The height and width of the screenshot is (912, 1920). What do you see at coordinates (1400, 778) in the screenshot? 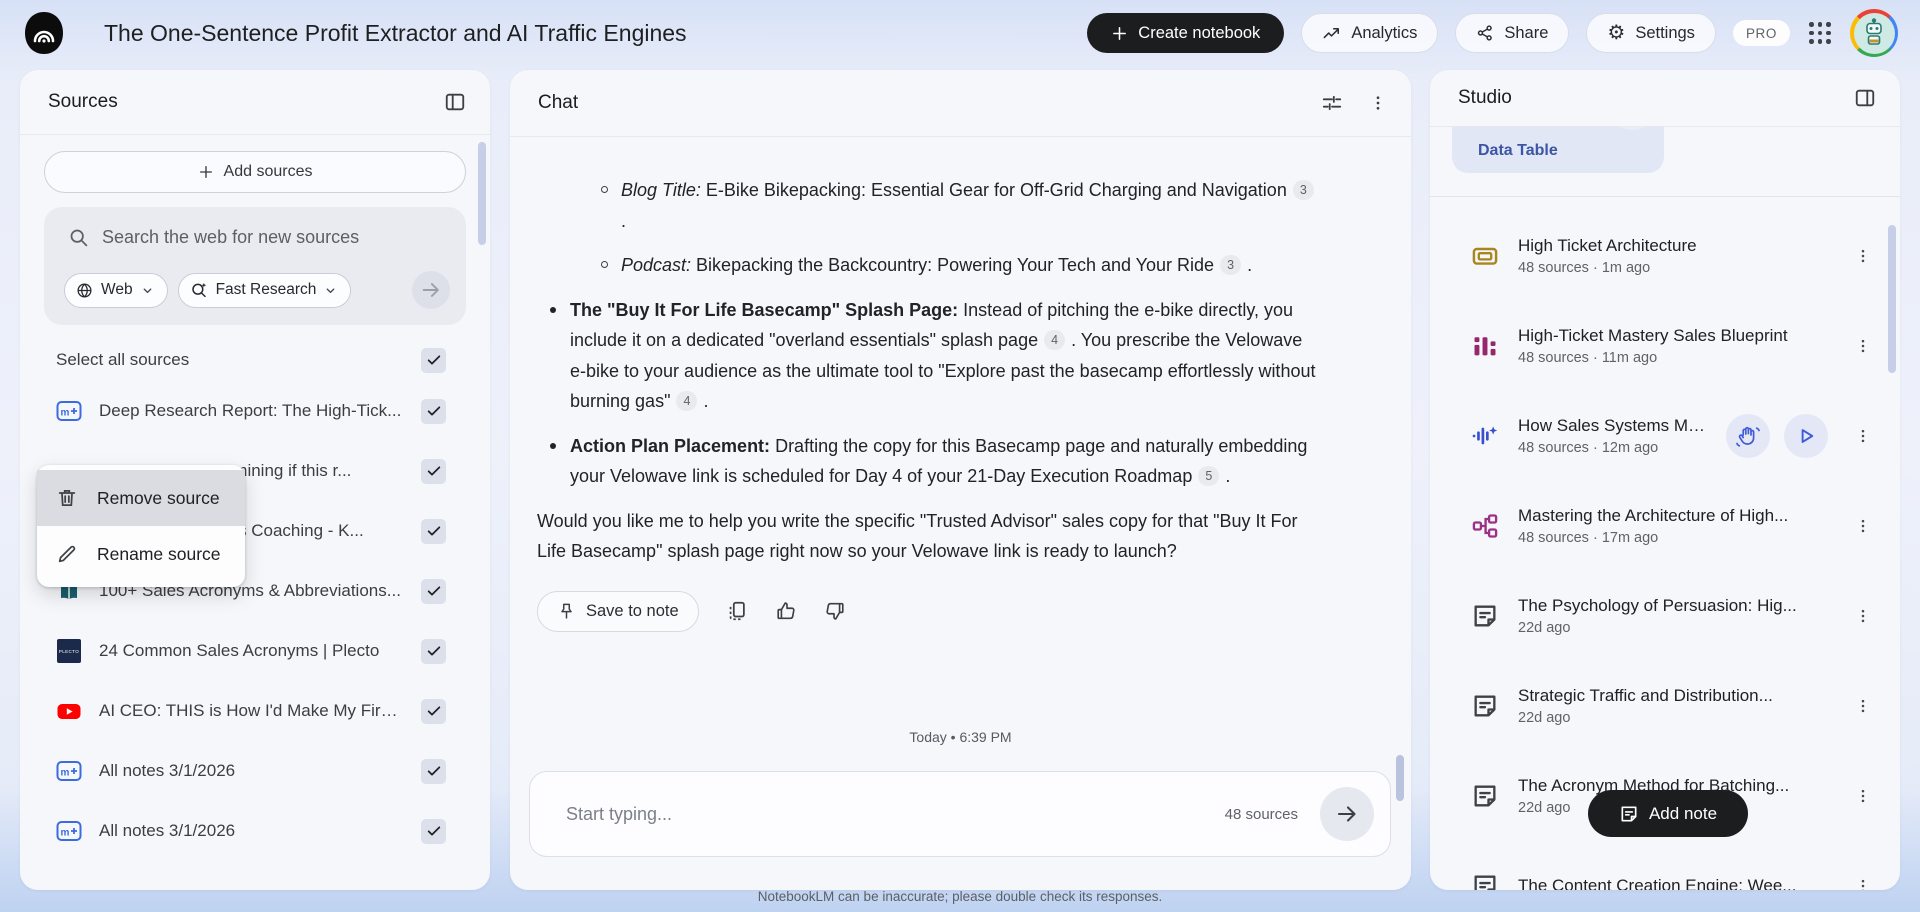
I see `chat-scrollbar` at bounding box center [1400, 778].